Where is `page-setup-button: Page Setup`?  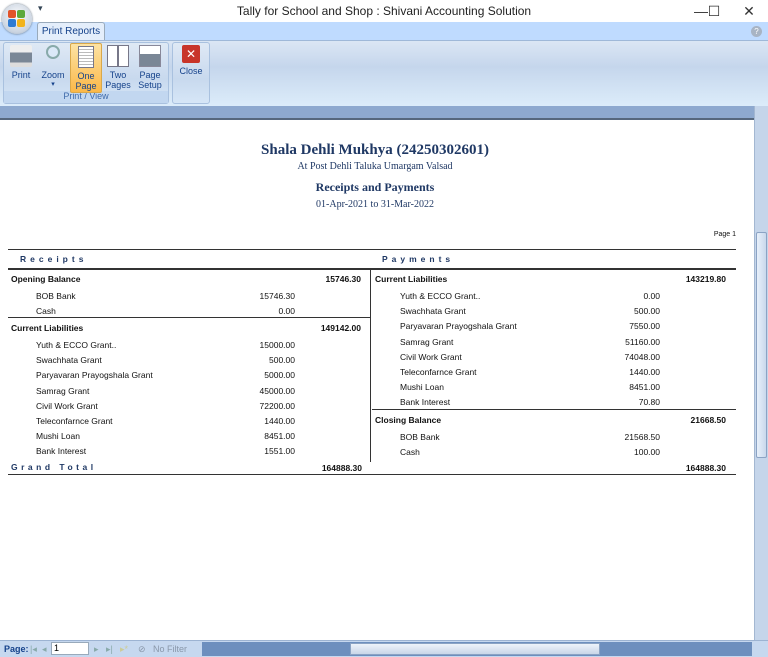 page-setup-button: Page Setup is located at coordinates (150, 68).